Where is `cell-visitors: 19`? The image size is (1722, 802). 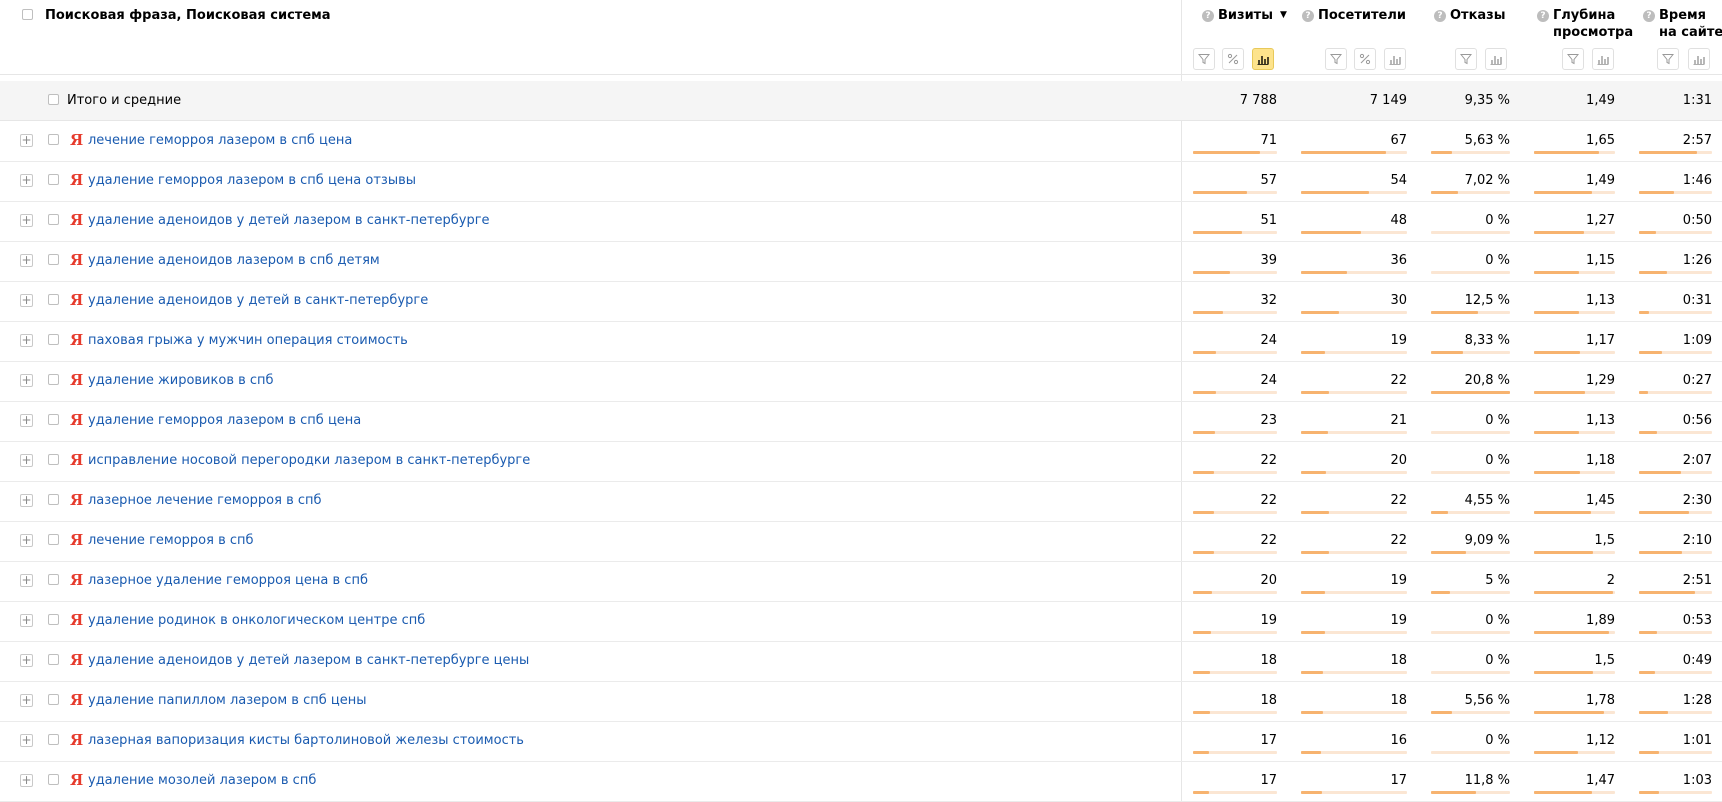 cell-visitors: 19 is located at coordinates (1398, 340).